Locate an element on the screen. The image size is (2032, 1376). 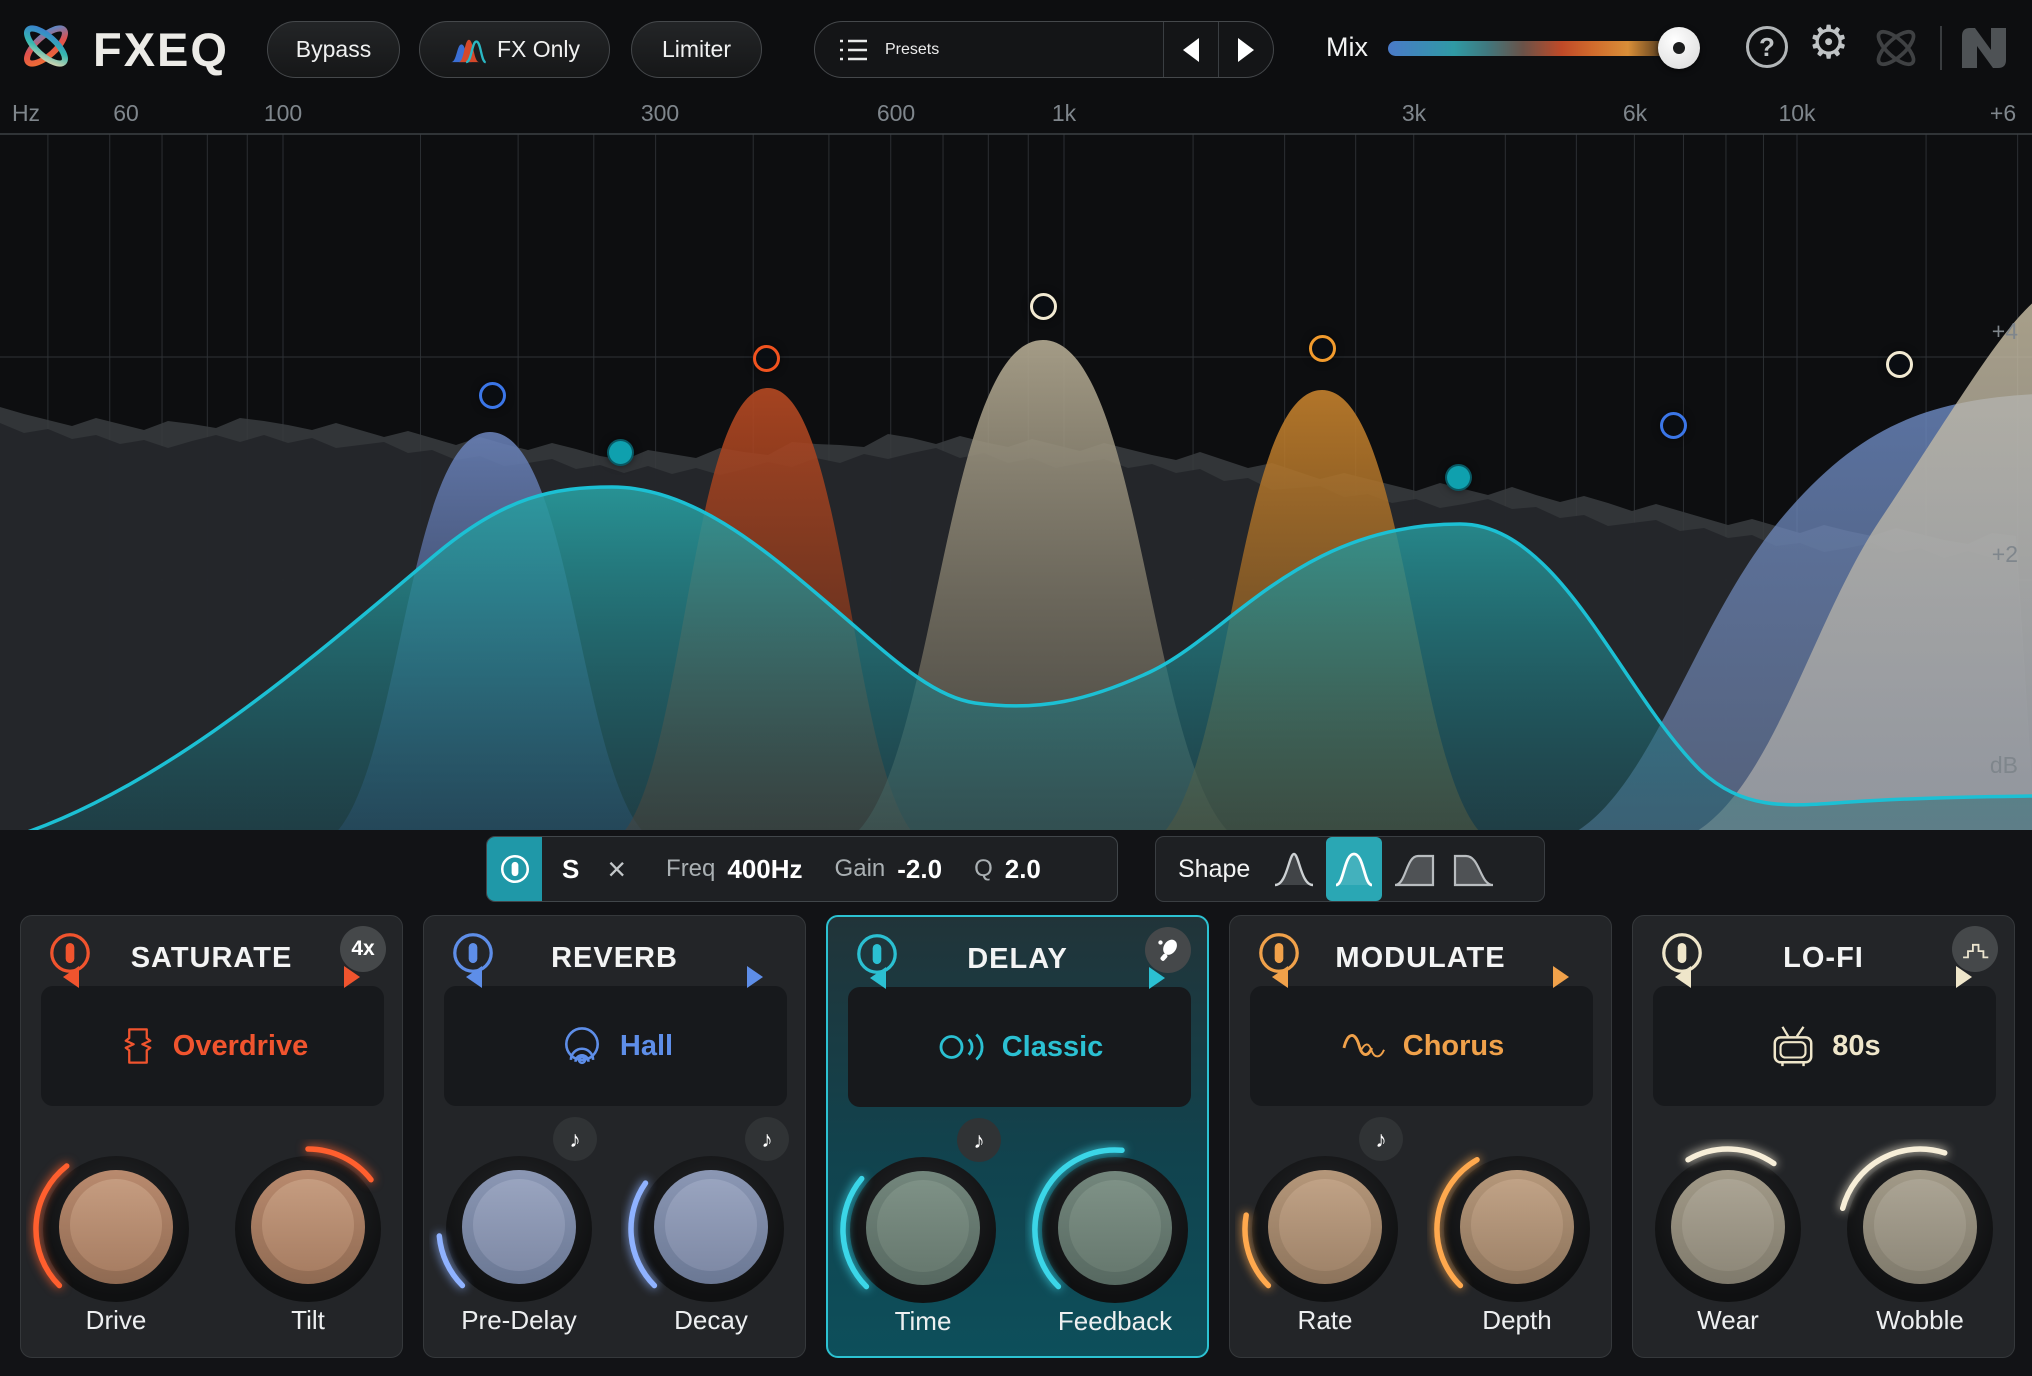
pre-delay-knob is located at coordinates (519, 1229).